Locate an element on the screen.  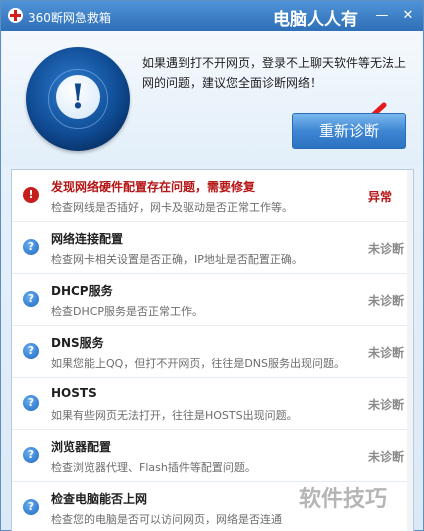
item-description: 检查网卡相关设置是否正确，IP地址是否配置正确。 is located at coordinates (177, 259).